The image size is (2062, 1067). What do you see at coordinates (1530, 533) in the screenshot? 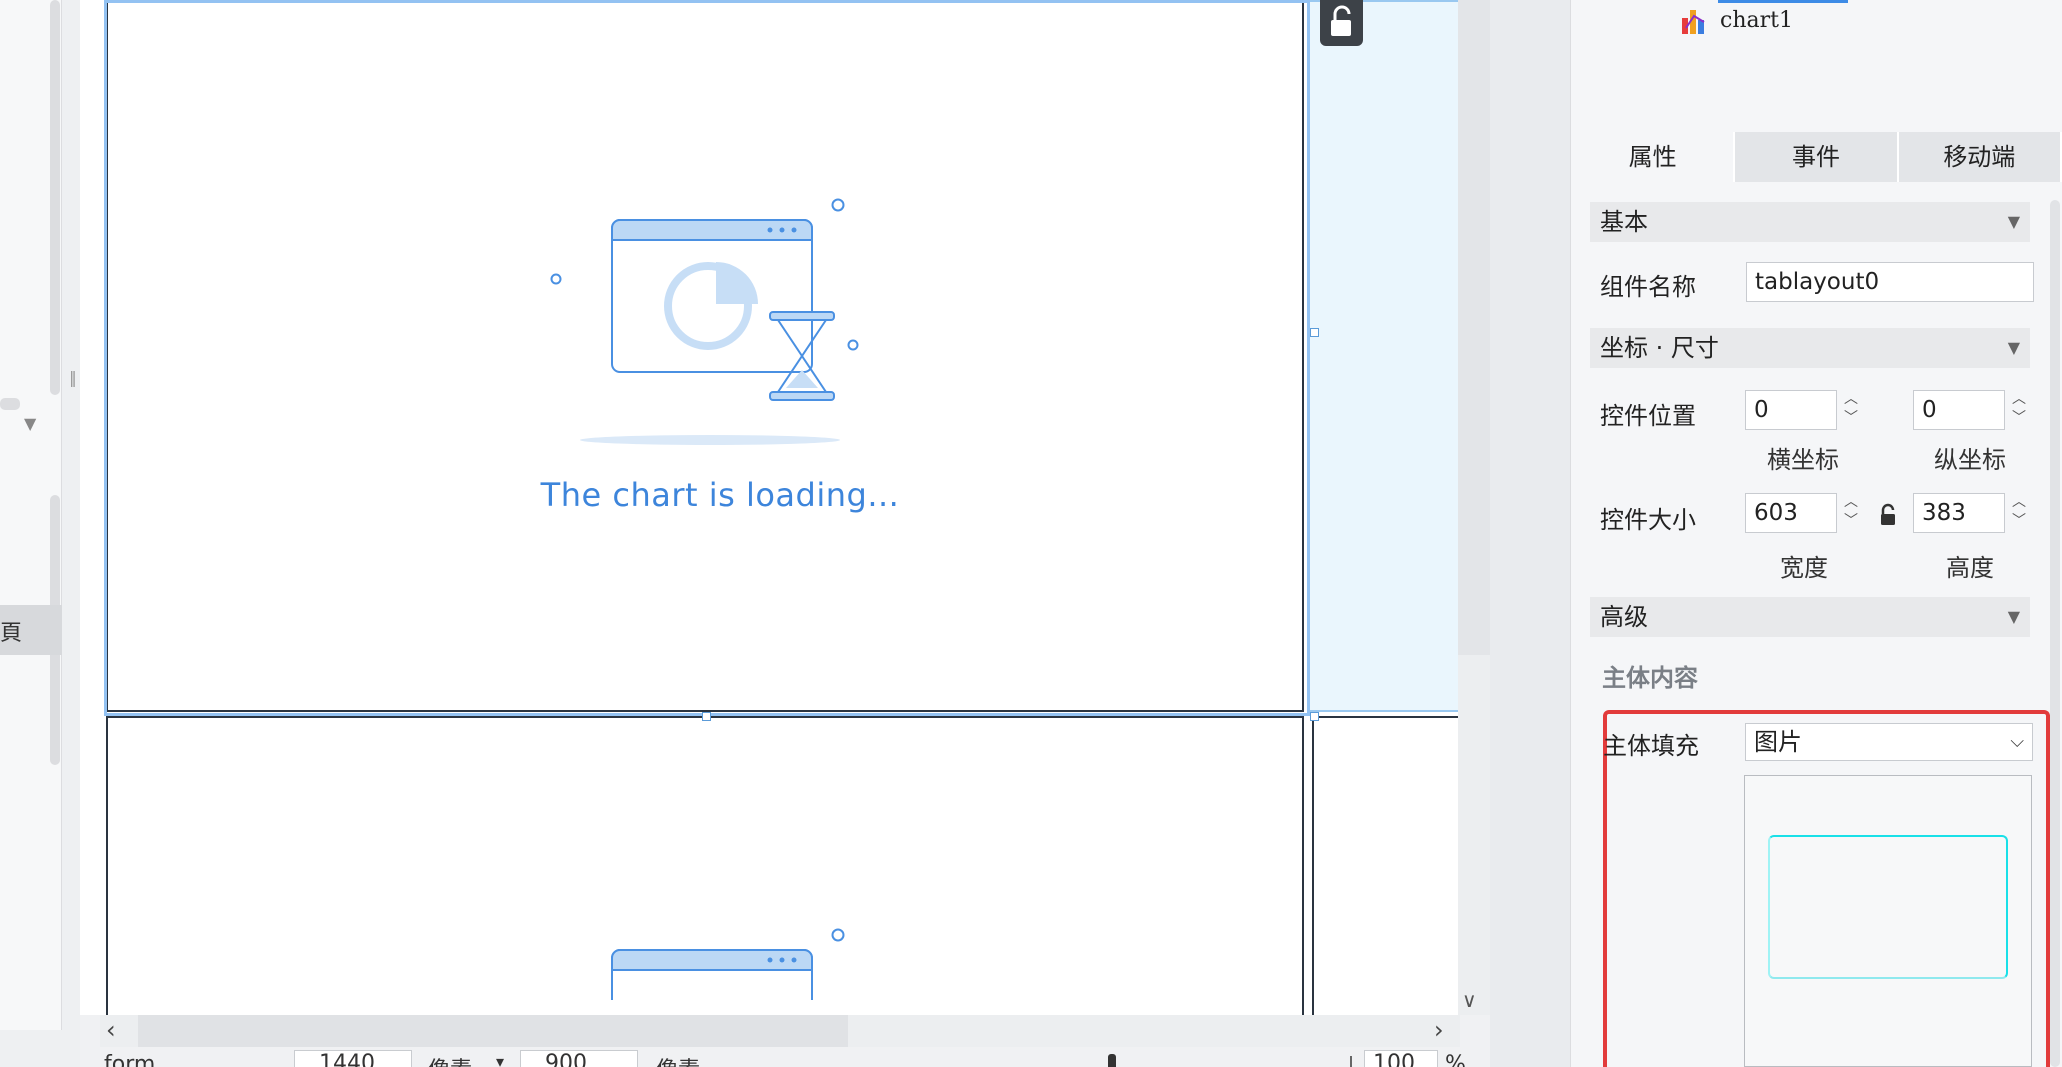
I see `right-panel-gutter` at bounding box center [1530, 533].